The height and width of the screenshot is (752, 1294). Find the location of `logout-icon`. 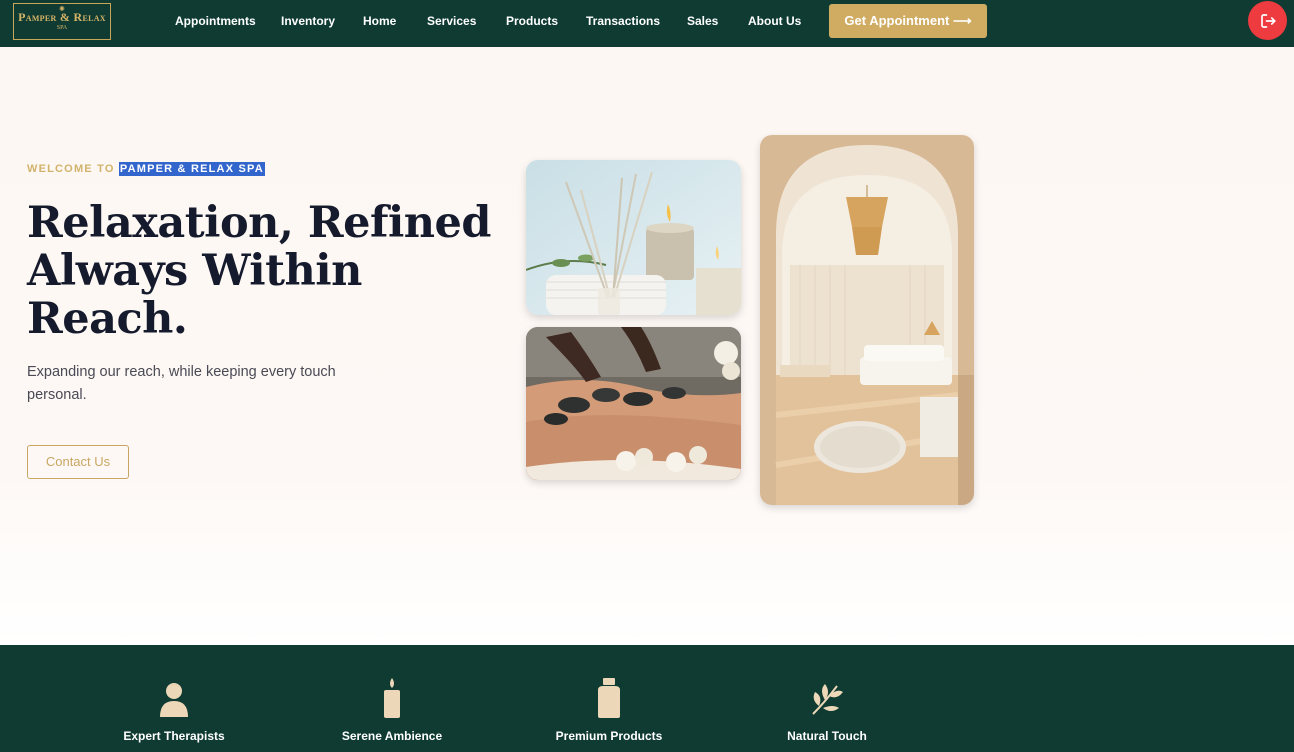

logout-icon is located at coordinates (1268, 20).